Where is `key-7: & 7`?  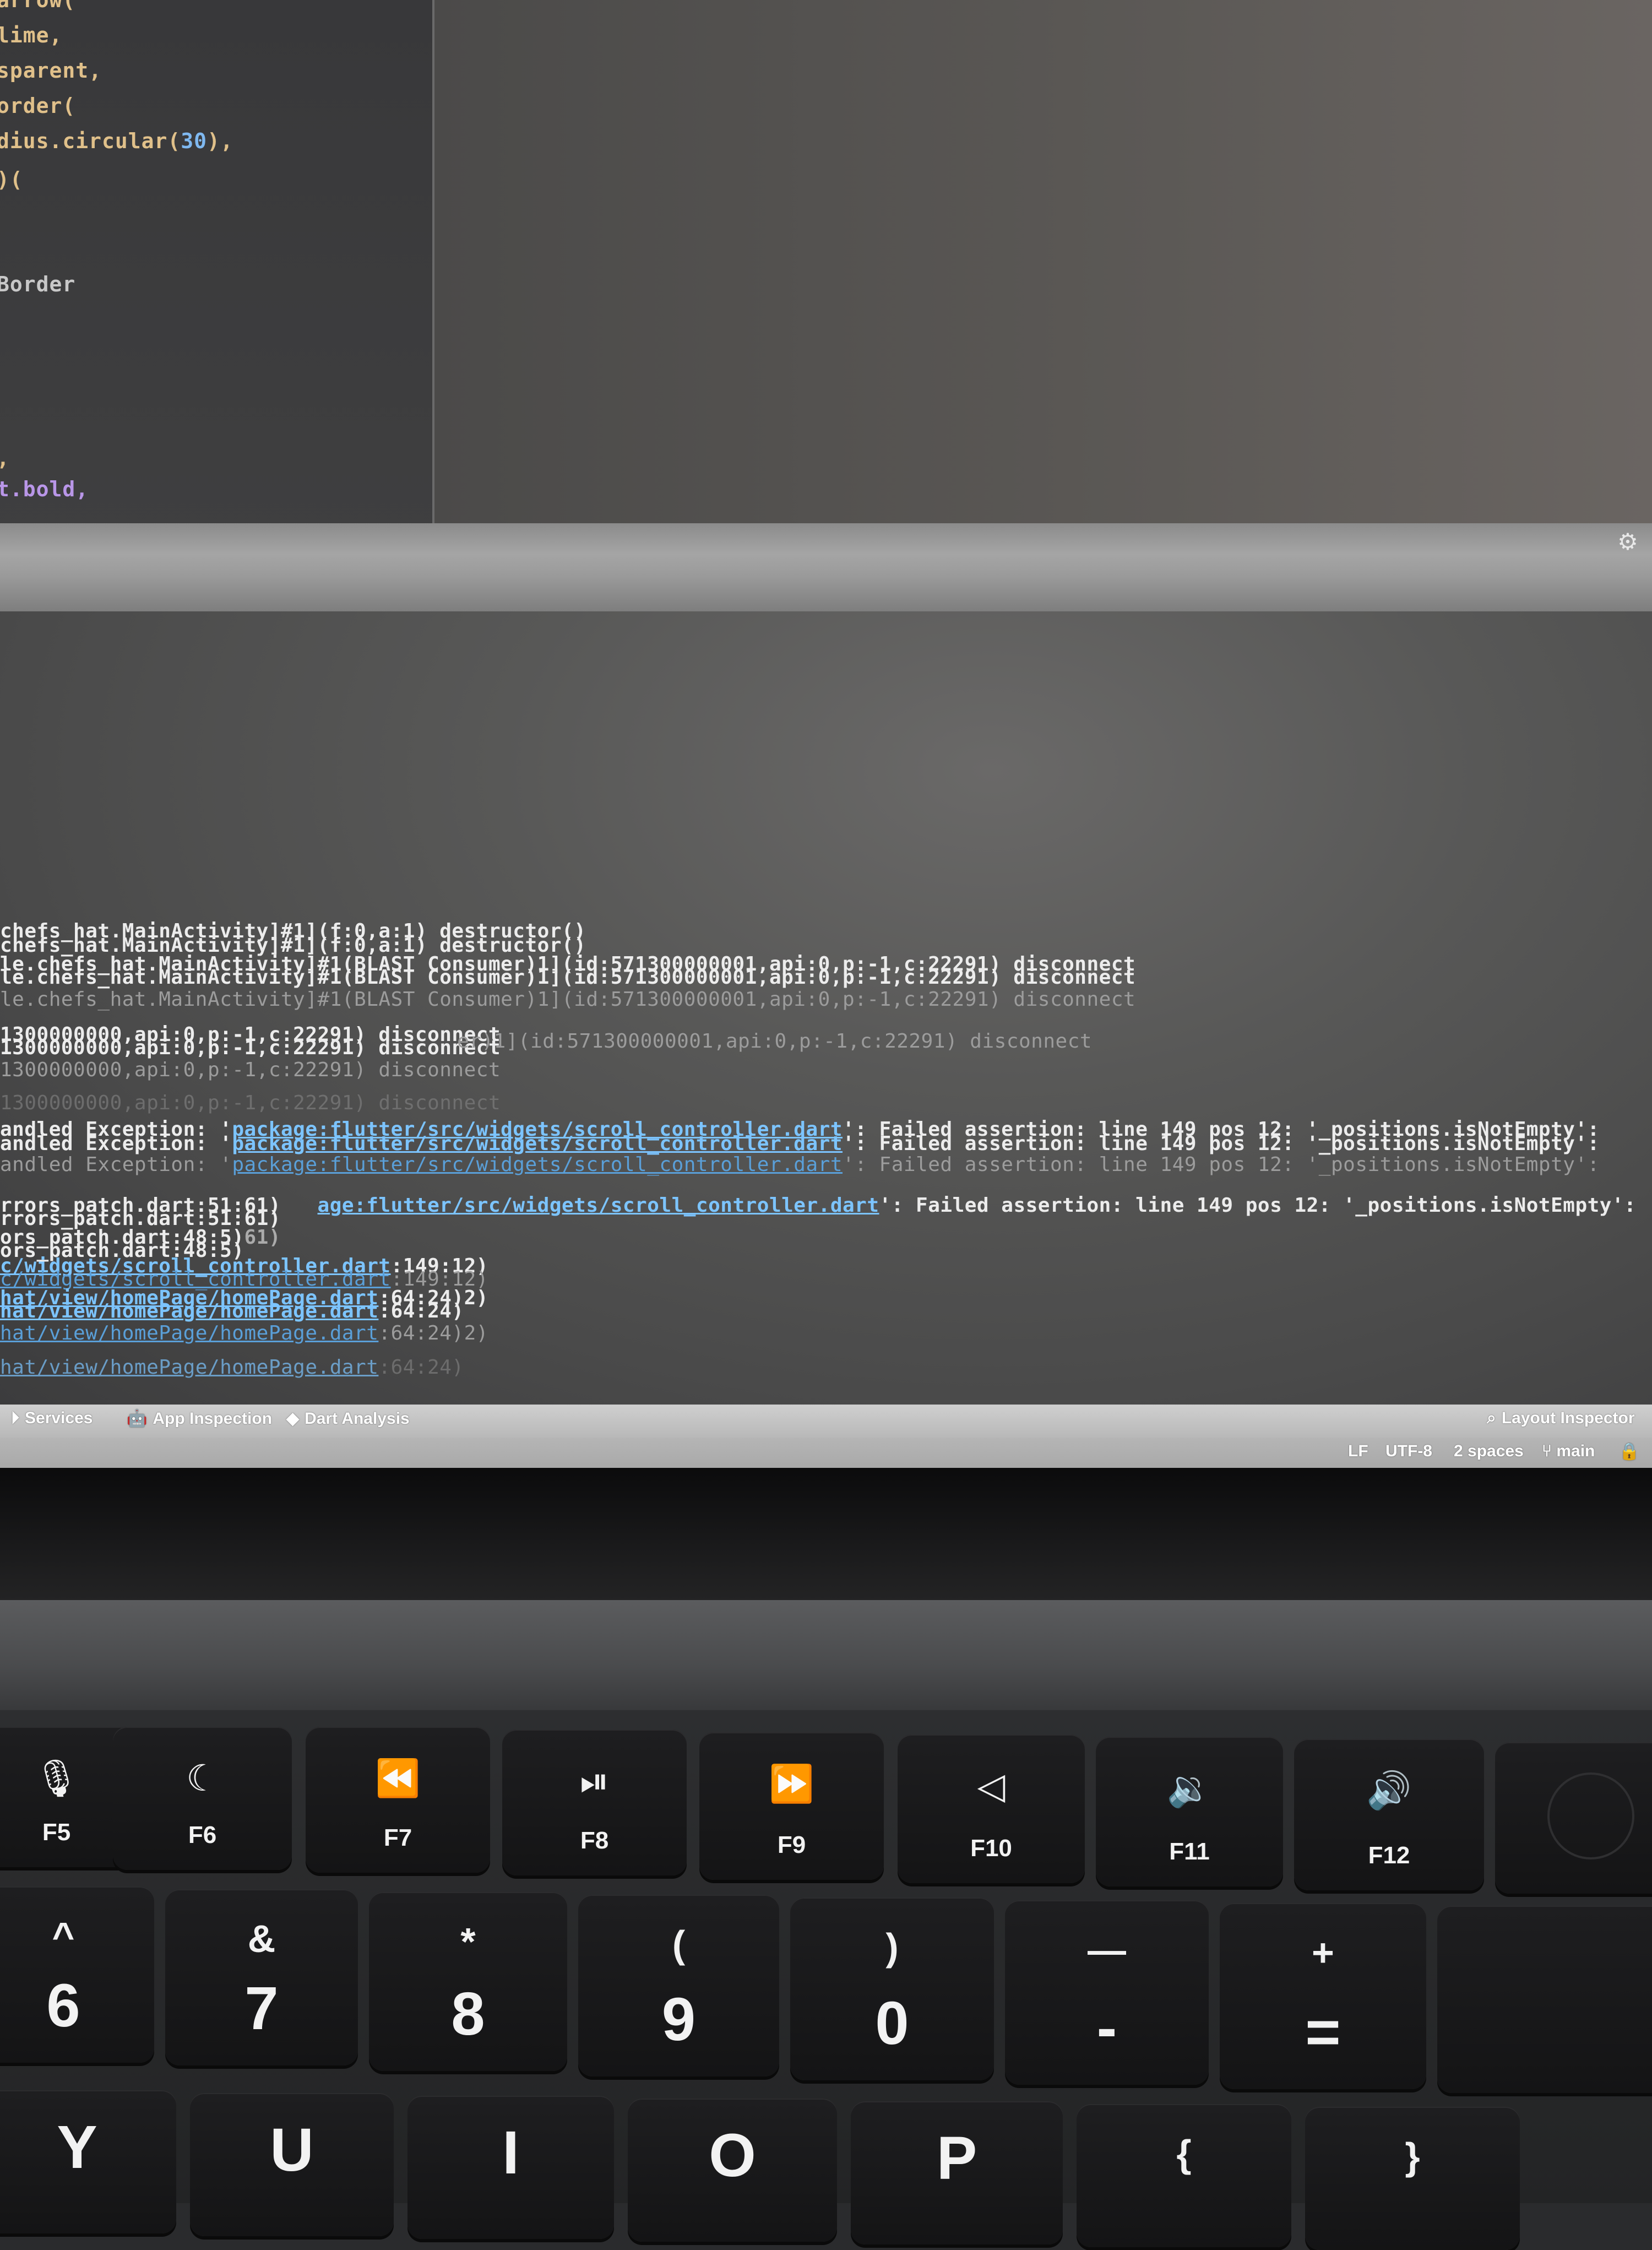 key-7: & 7 is located at coordinates (261, 1977).